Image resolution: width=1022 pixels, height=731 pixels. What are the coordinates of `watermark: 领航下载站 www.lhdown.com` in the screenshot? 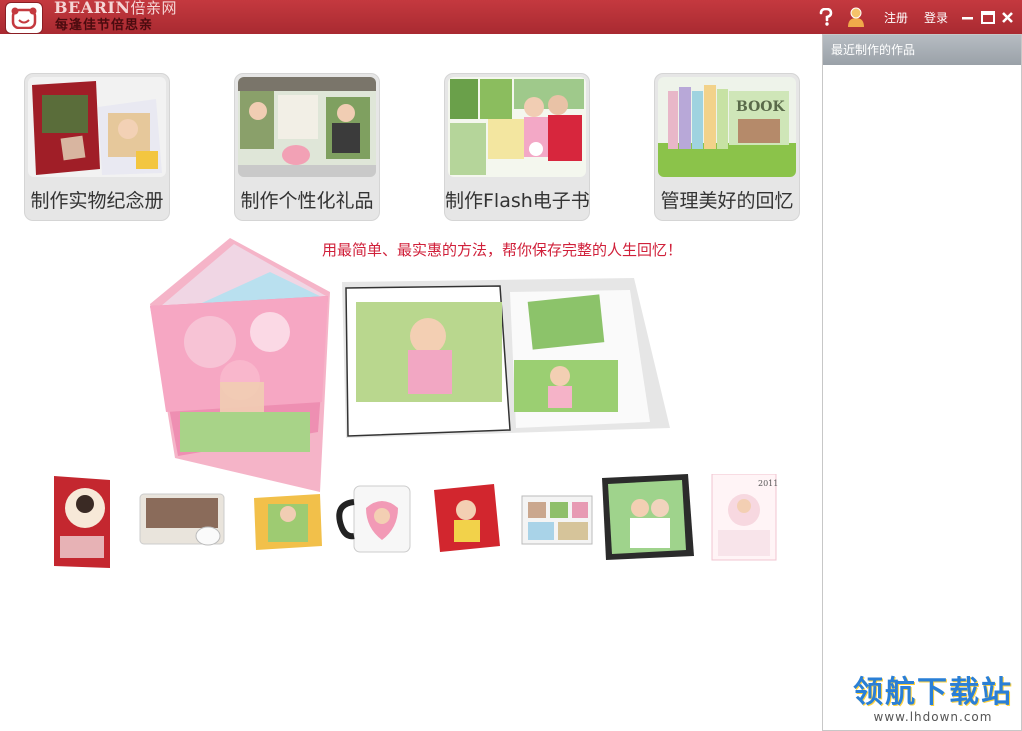 It's located at (933, 700).